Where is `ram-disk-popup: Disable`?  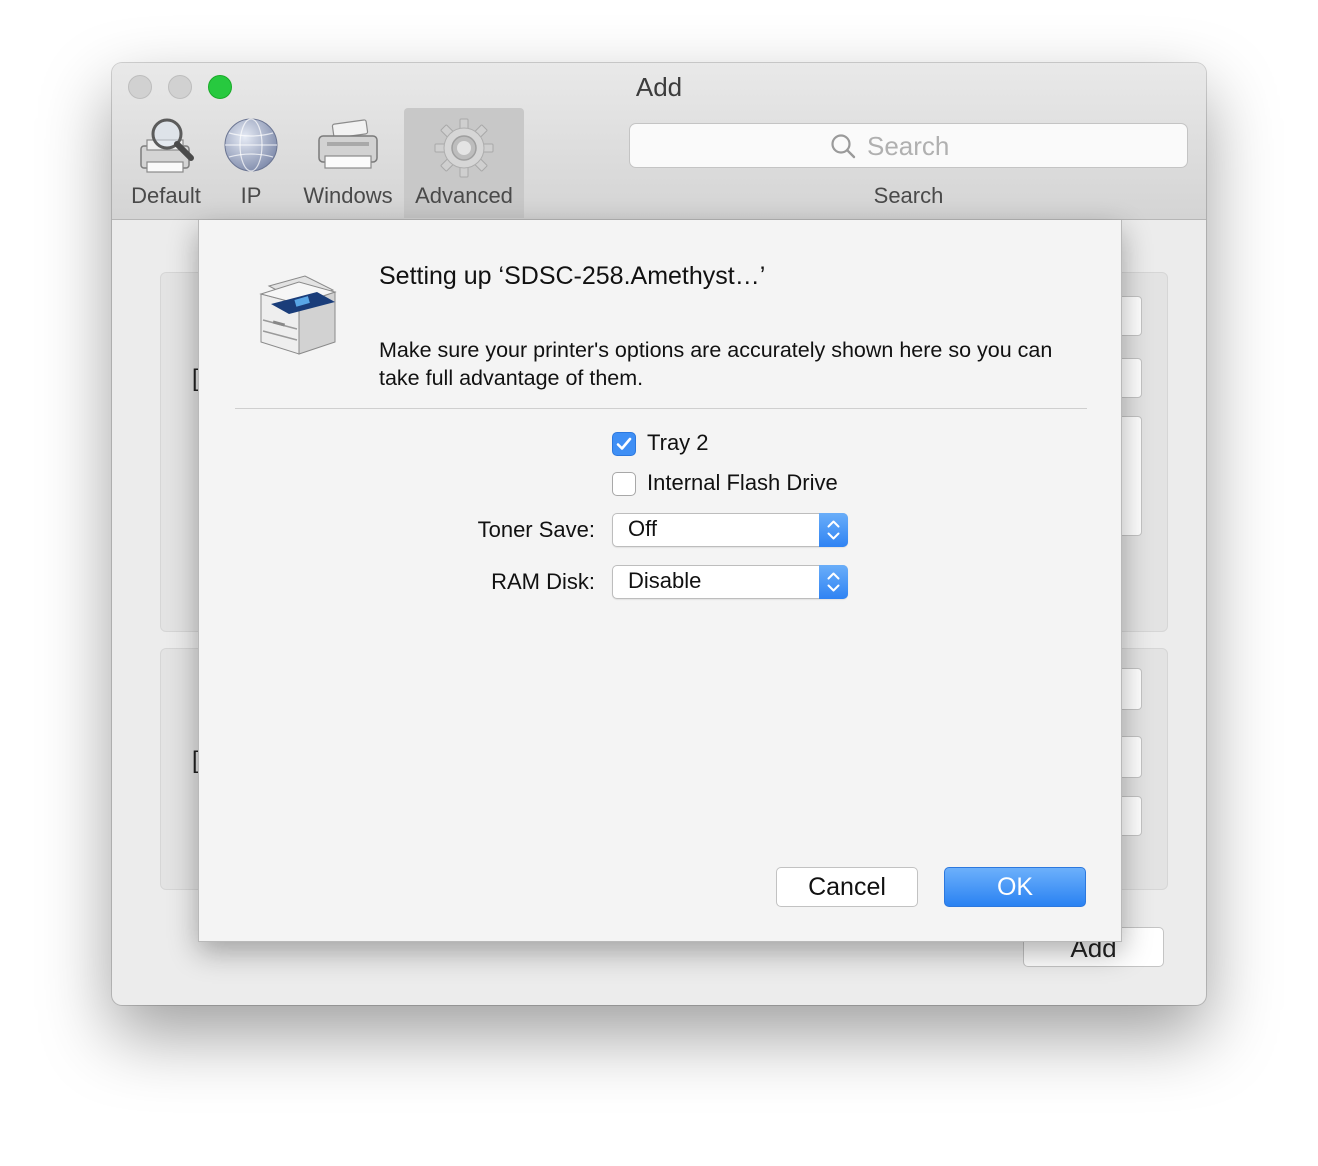
ram-disk-popup: Disable is located at coordinates (730, 582).